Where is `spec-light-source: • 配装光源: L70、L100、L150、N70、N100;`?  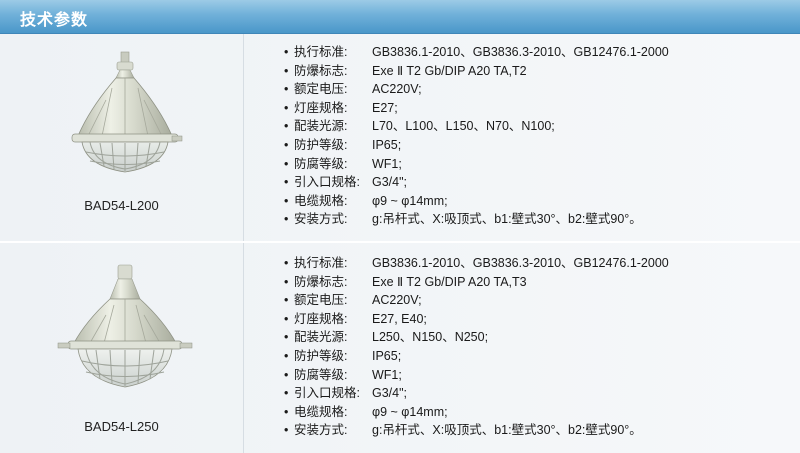
spec-light-source: • 配装光源: L70、L100、L150、N70、N100; is located at coordinates (419, 126).